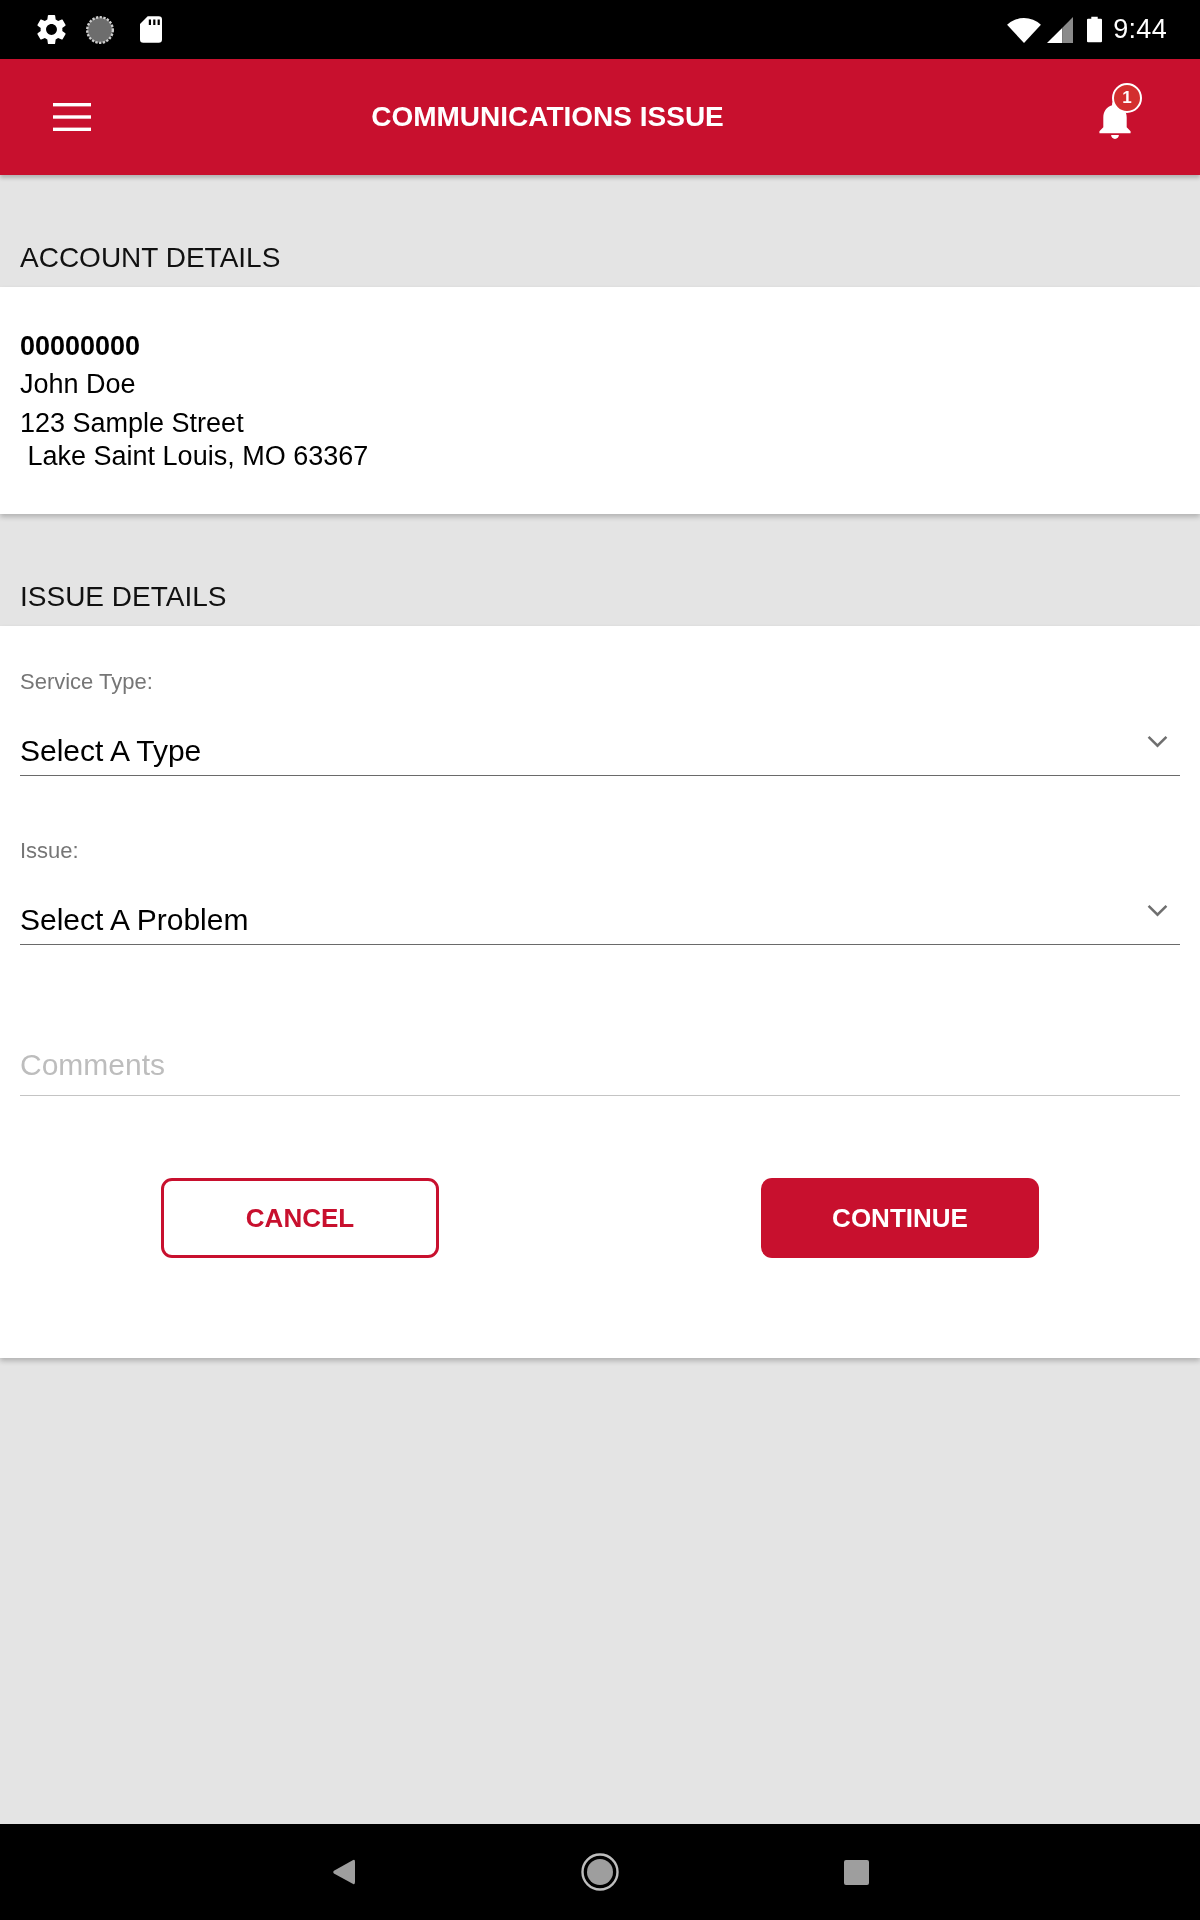 The width and height of the screenshot is (1200, 1920). Describe the element at coordinates (600, 1071) in the screenshot. I see `comments-field: Comments` at that location.